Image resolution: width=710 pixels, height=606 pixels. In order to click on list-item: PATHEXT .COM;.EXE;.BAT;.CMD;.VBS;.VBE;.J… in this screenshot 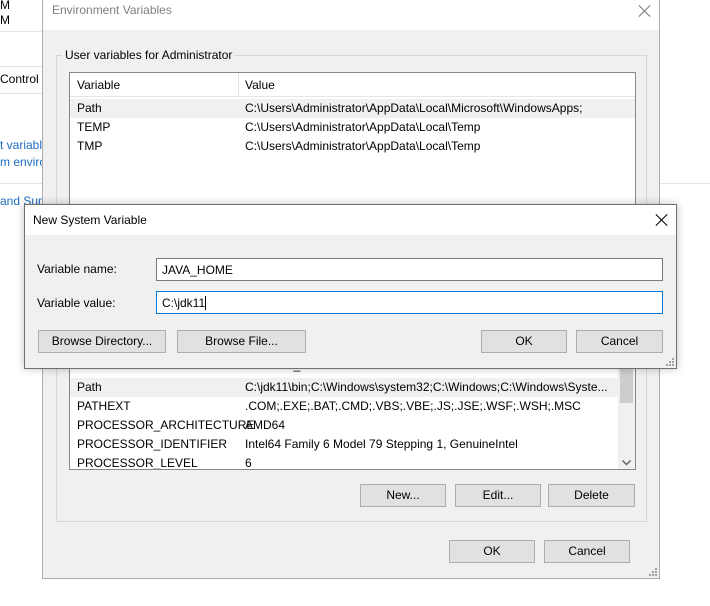, I will do `click(352, 406)`.